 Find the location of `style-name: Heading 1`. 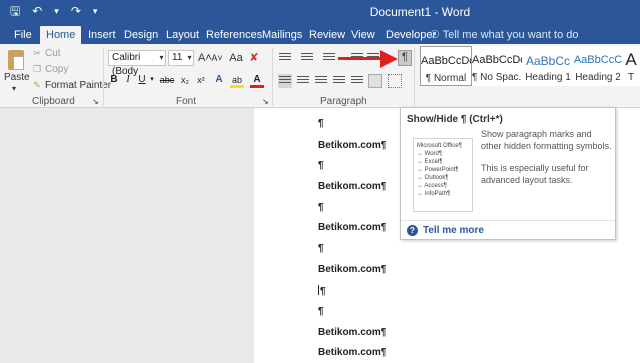

style-name: Heading 1 is located at coordinates (548, 77).